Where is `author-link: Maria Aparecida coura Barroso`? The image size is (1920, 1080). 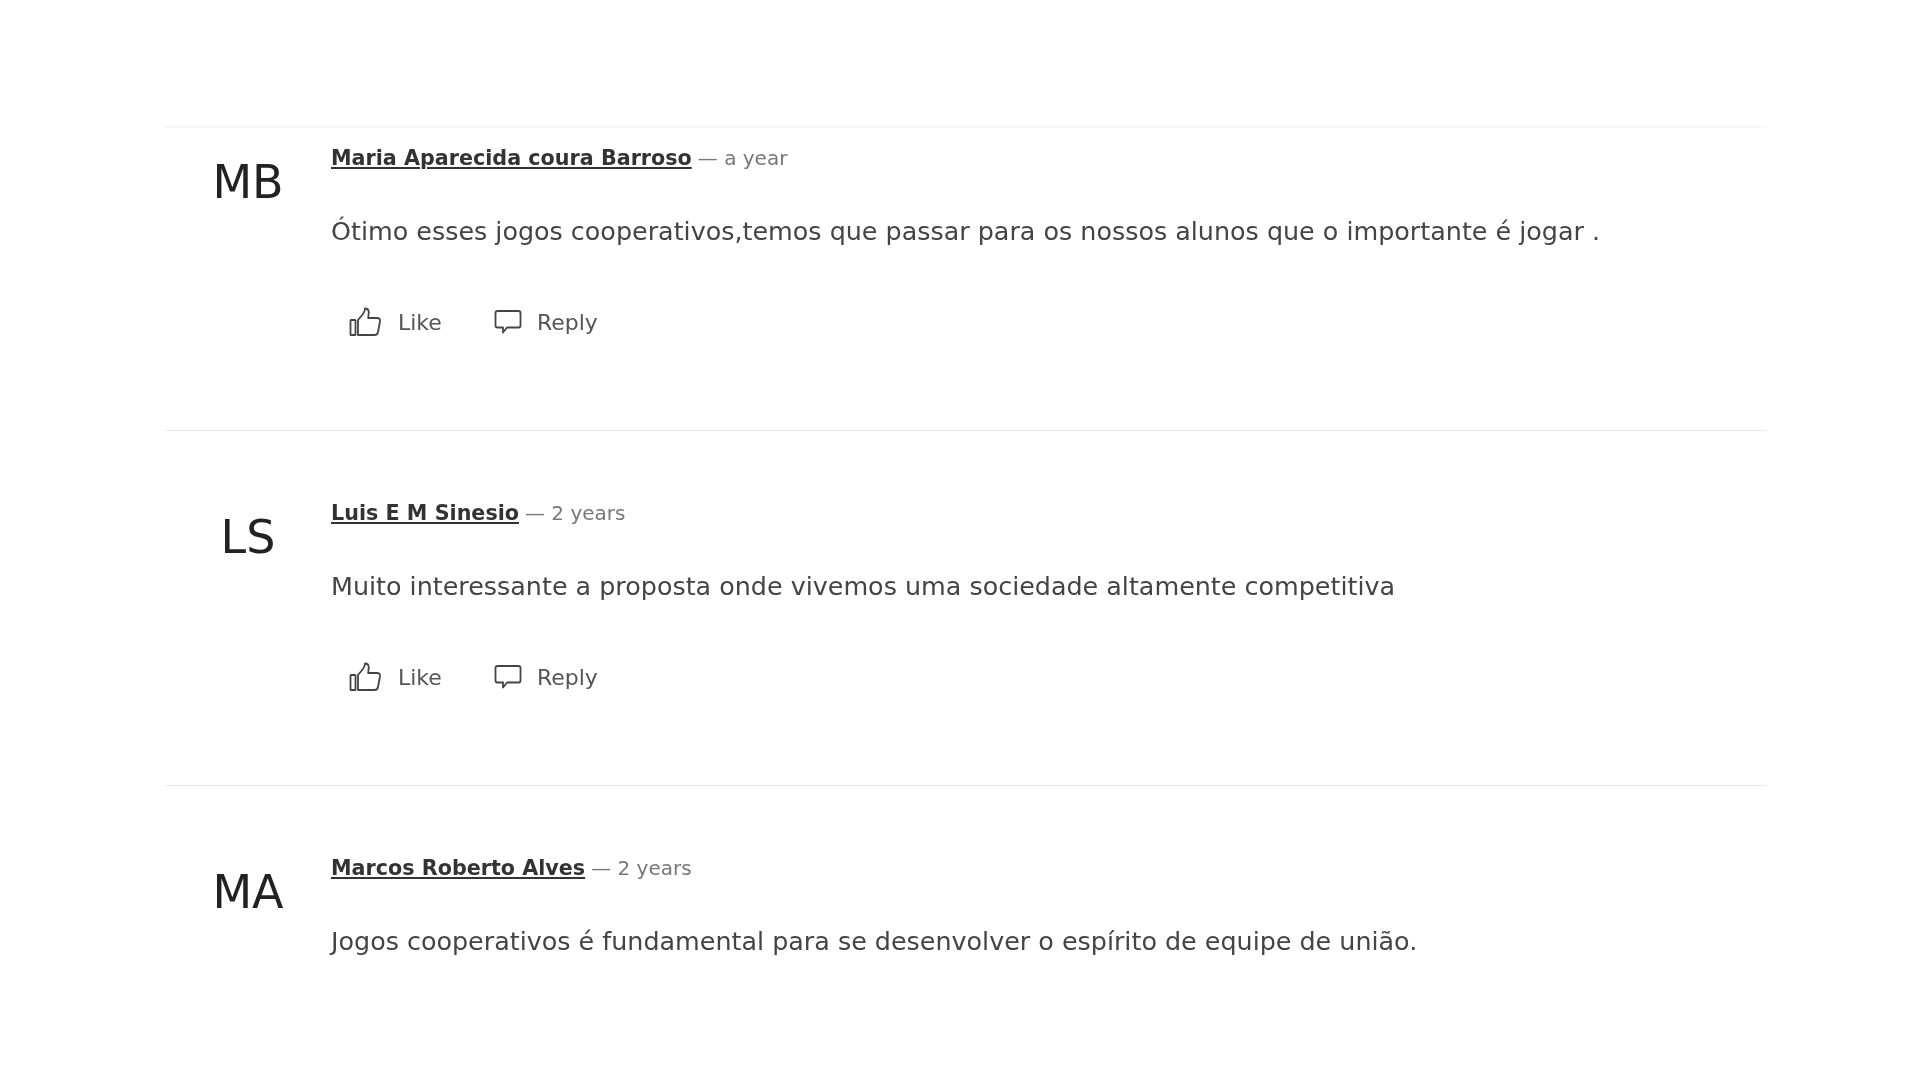
author-link: Maria Aparecida coura Barroso is located at coordinates (511, 158).